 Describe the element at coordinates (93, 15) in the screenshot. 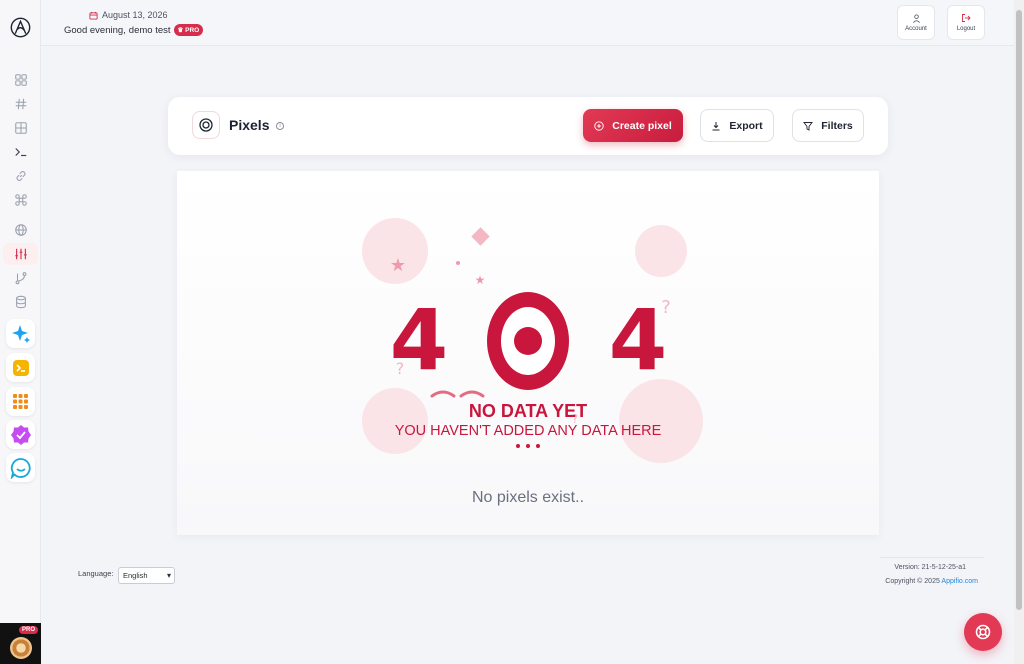

I see `calendar-icon` at that location.